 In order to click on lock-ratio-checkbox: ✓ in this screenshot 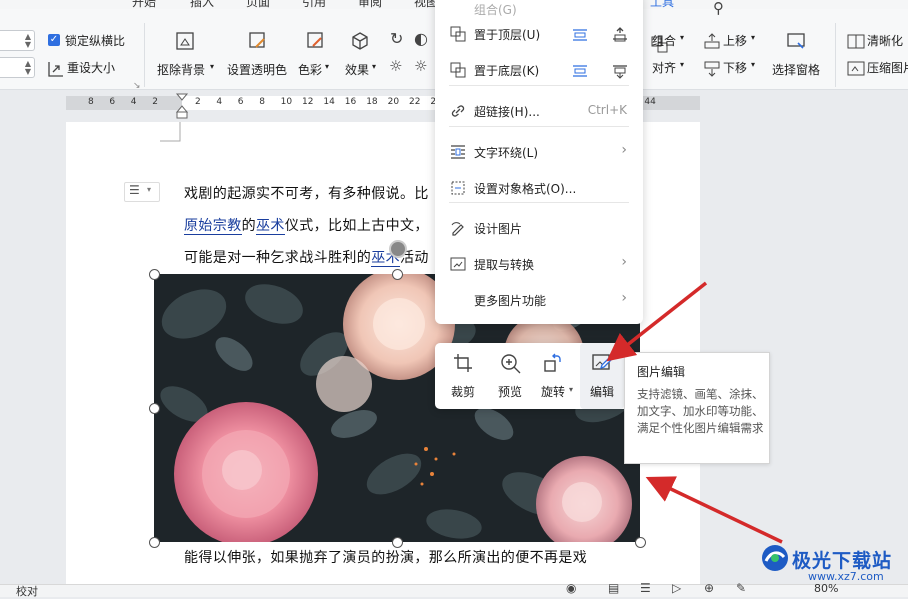, I will do `click(54, 40)`.